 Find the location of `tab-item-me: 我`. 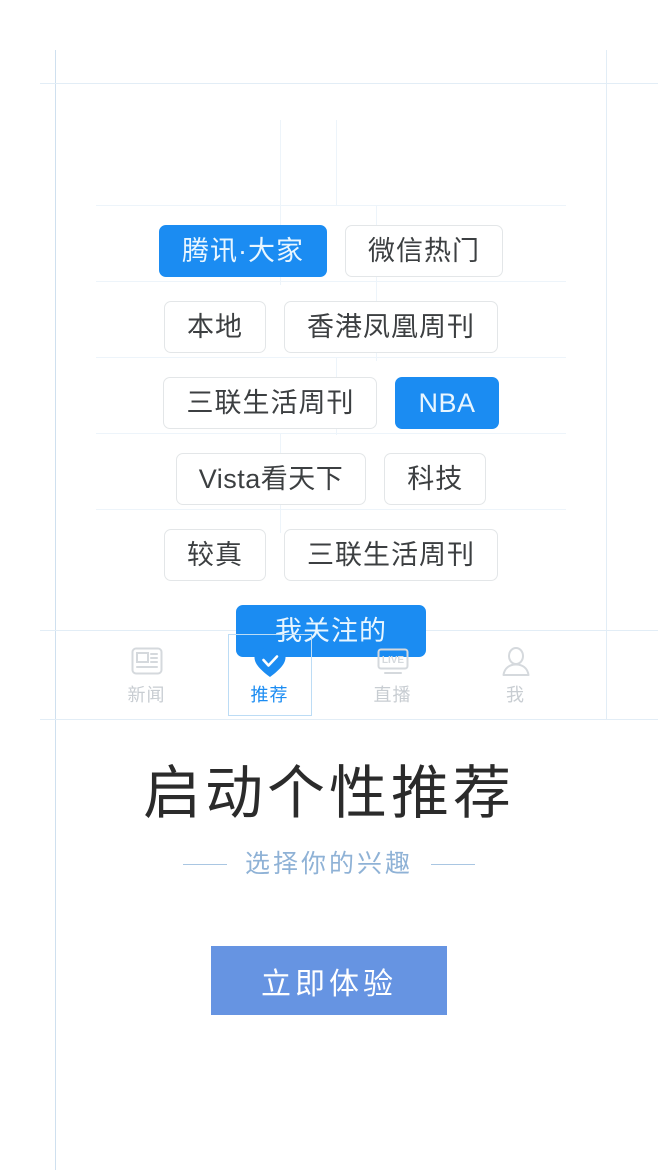

tab-item-me: 我 is located at coordinates (516, 675).